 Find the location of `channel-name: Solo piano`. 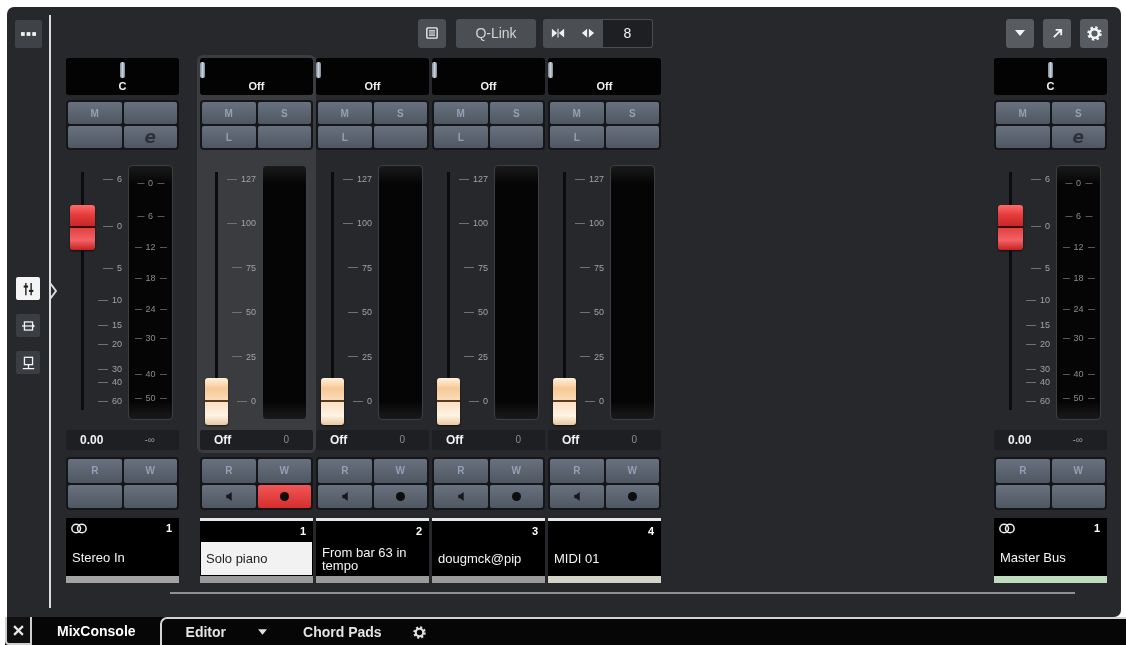

channel-name: Solo piano is located at coordinates (256, 558).